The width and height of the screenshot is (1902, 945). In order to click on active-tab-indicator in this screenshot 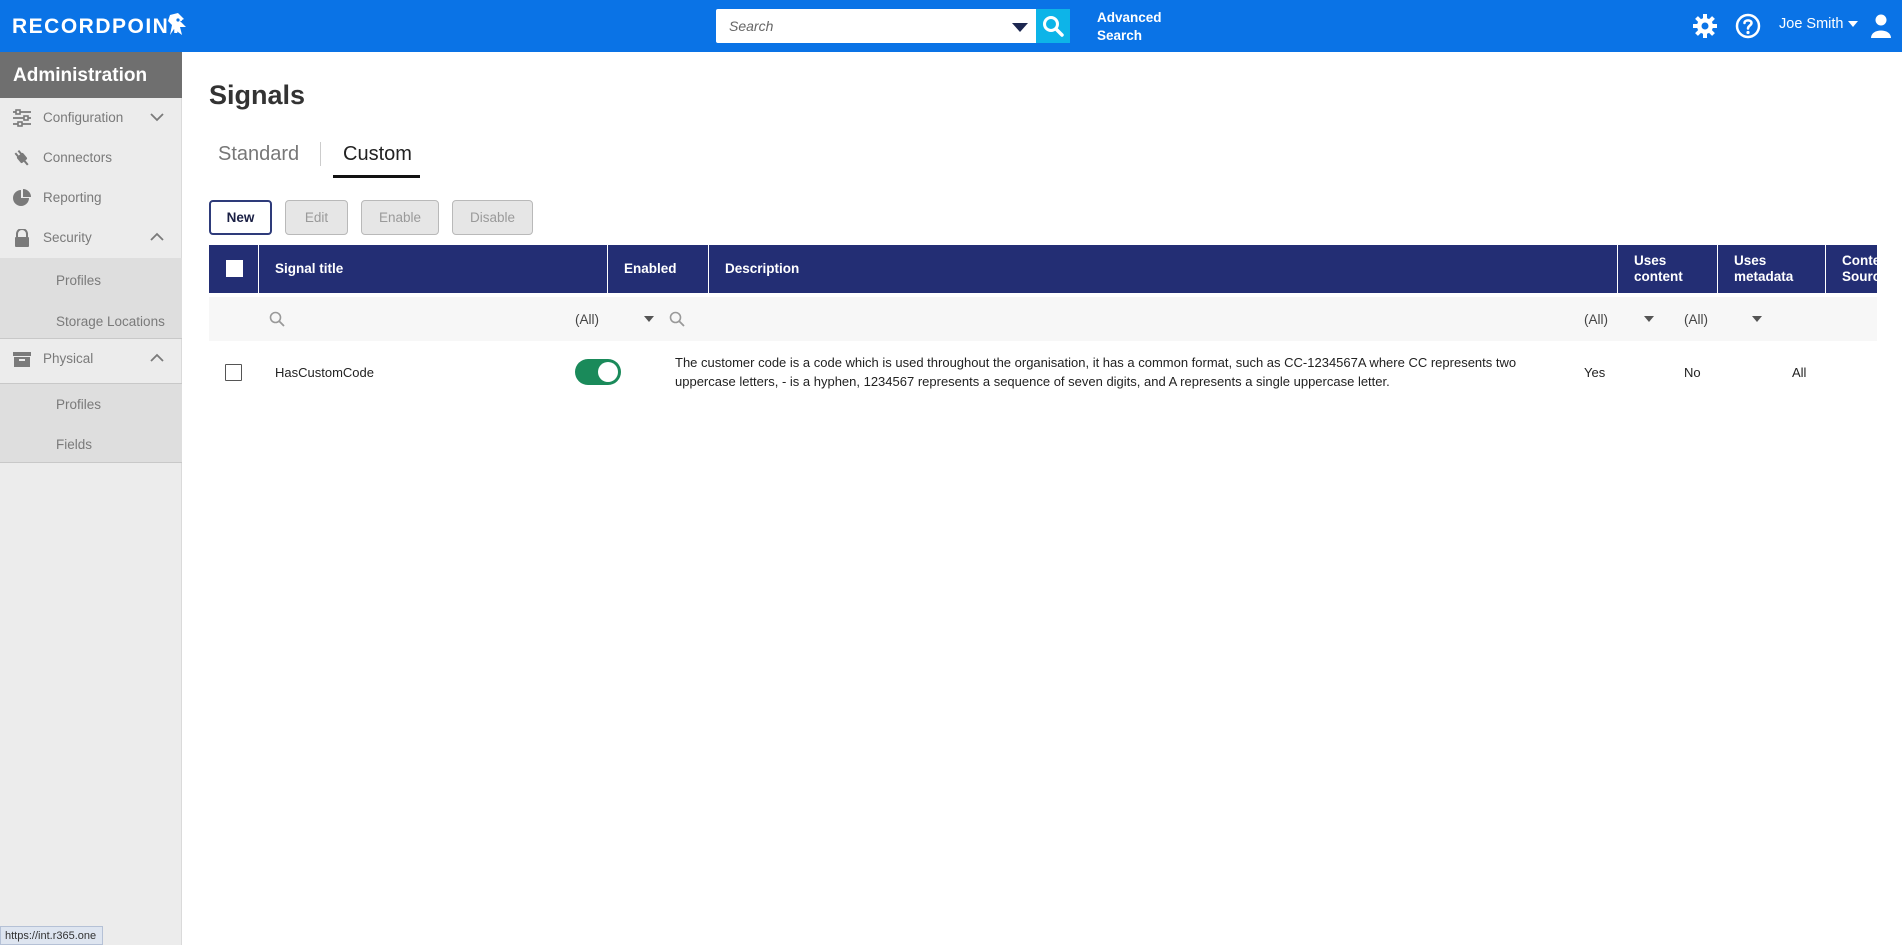, I will do `click(376, 176)`.